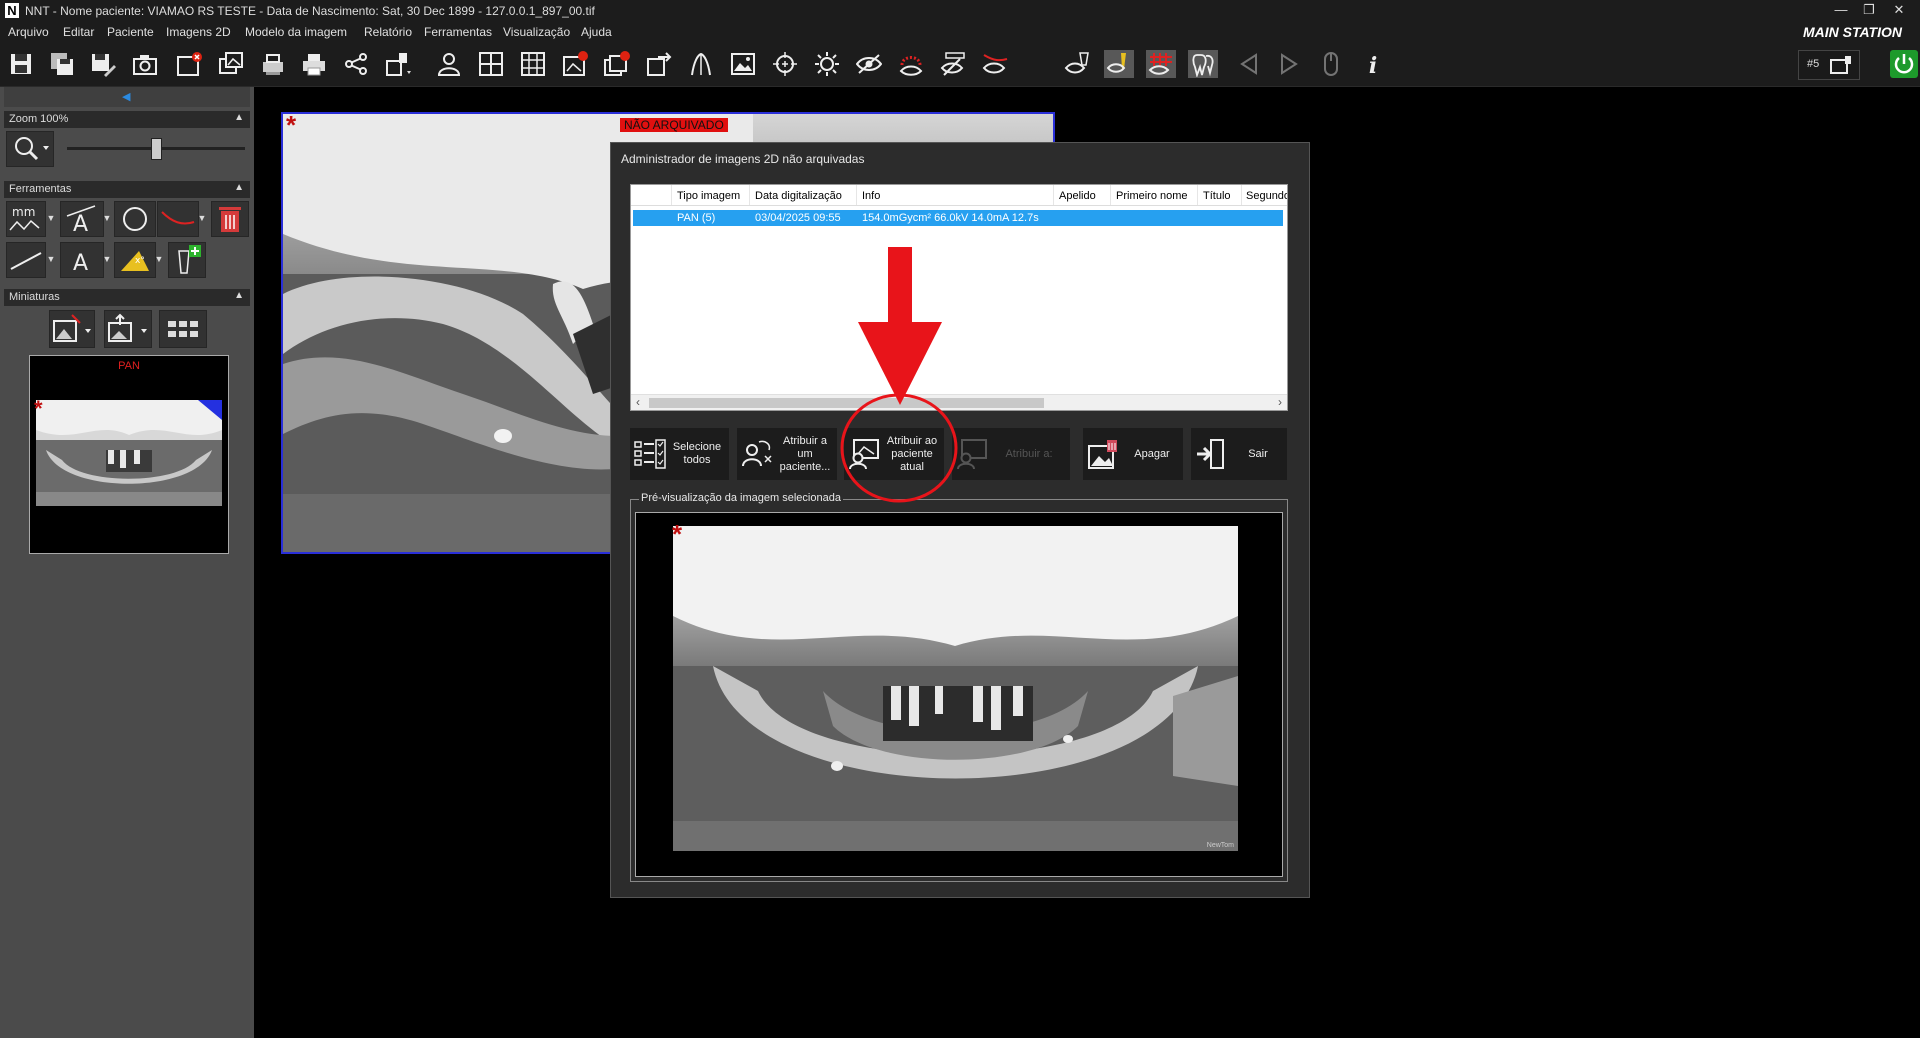  Describe the element at coordinates (1119, 64) in the screenshot. I see `eye-pen-icon` at that location.